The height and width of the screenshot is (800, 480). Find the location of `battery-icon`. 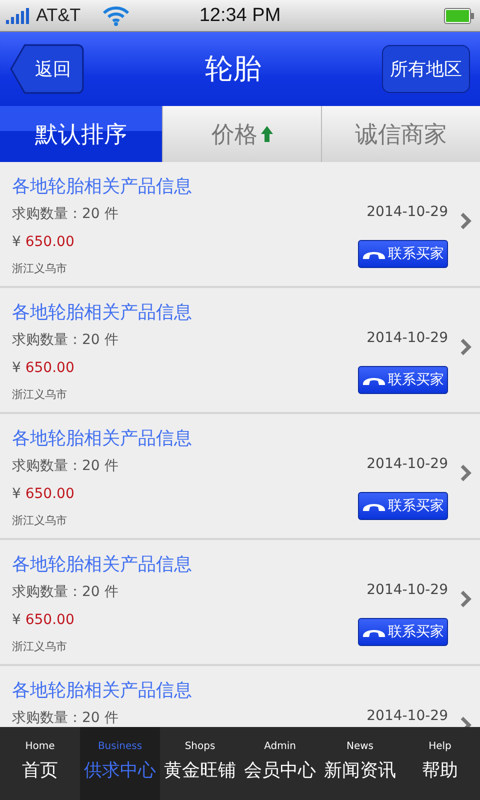

battery-icon is located at coordinates (459, 16).